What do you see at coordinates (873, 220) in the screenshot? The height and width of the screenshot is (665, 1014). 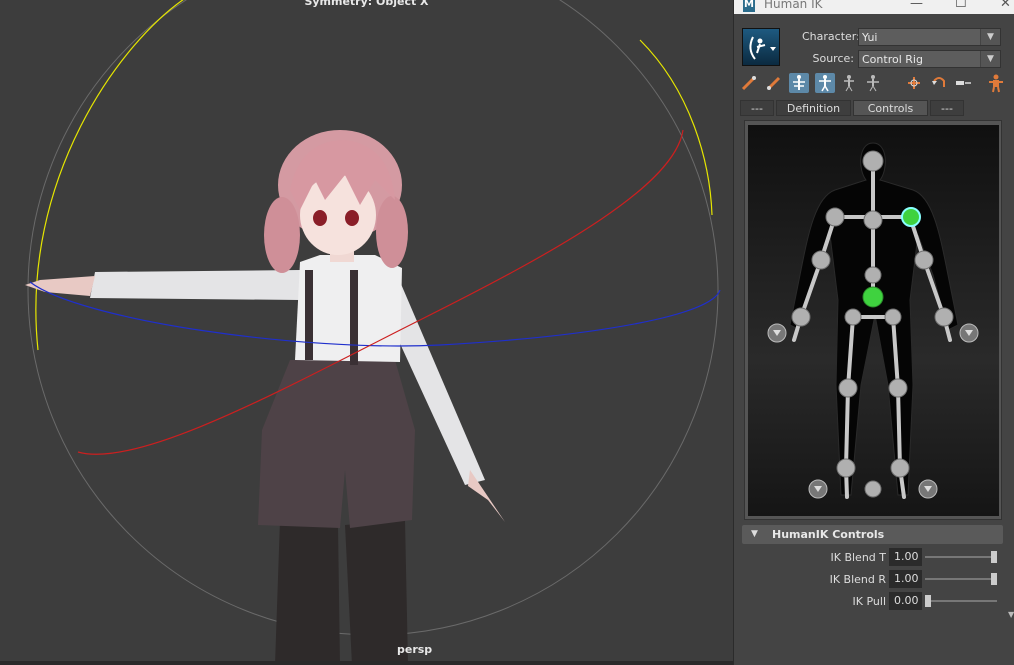 I see `chest-effector` at bounding box center [873, 220].